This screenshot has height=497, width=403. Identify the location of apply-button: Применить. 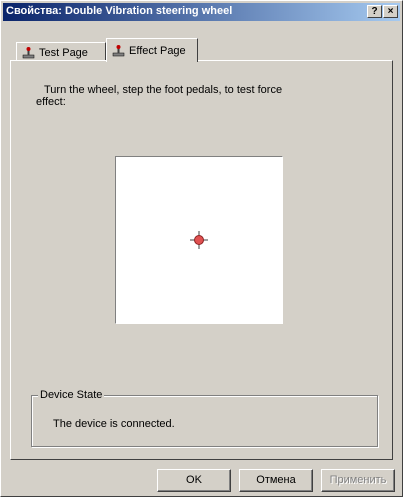
(358, 480).